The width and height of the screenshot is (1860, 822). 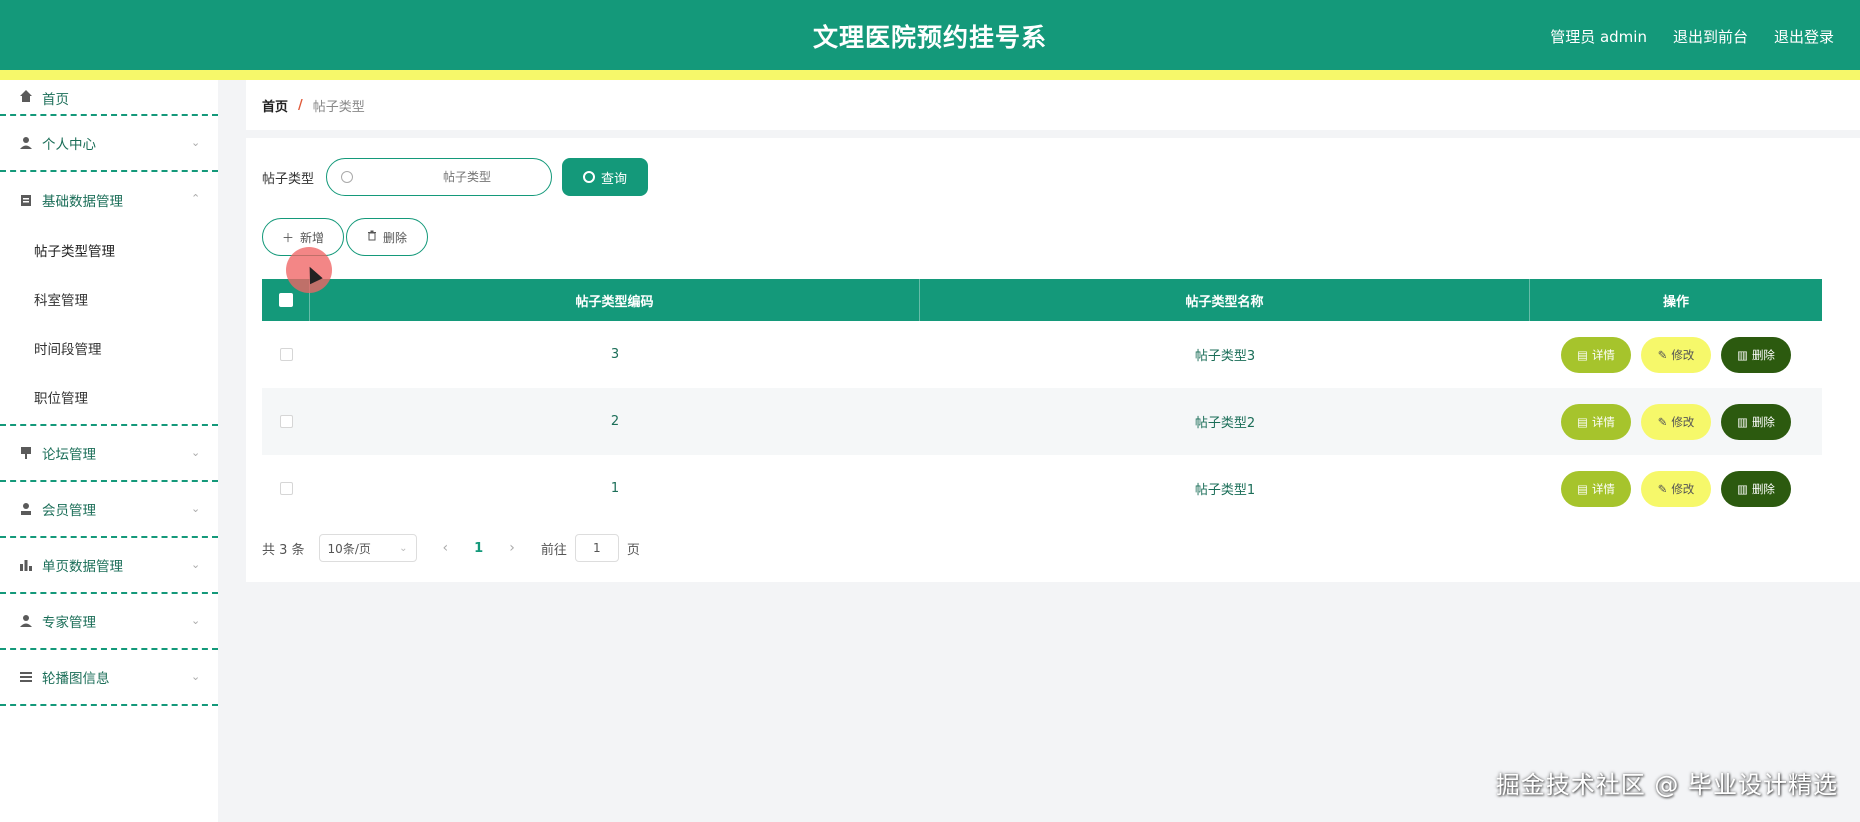 What do you see at coordinates (82, 567) in the screenshot?
I see `sidebar-item-label: 单页数据管理` at bounding box center [82, 567].